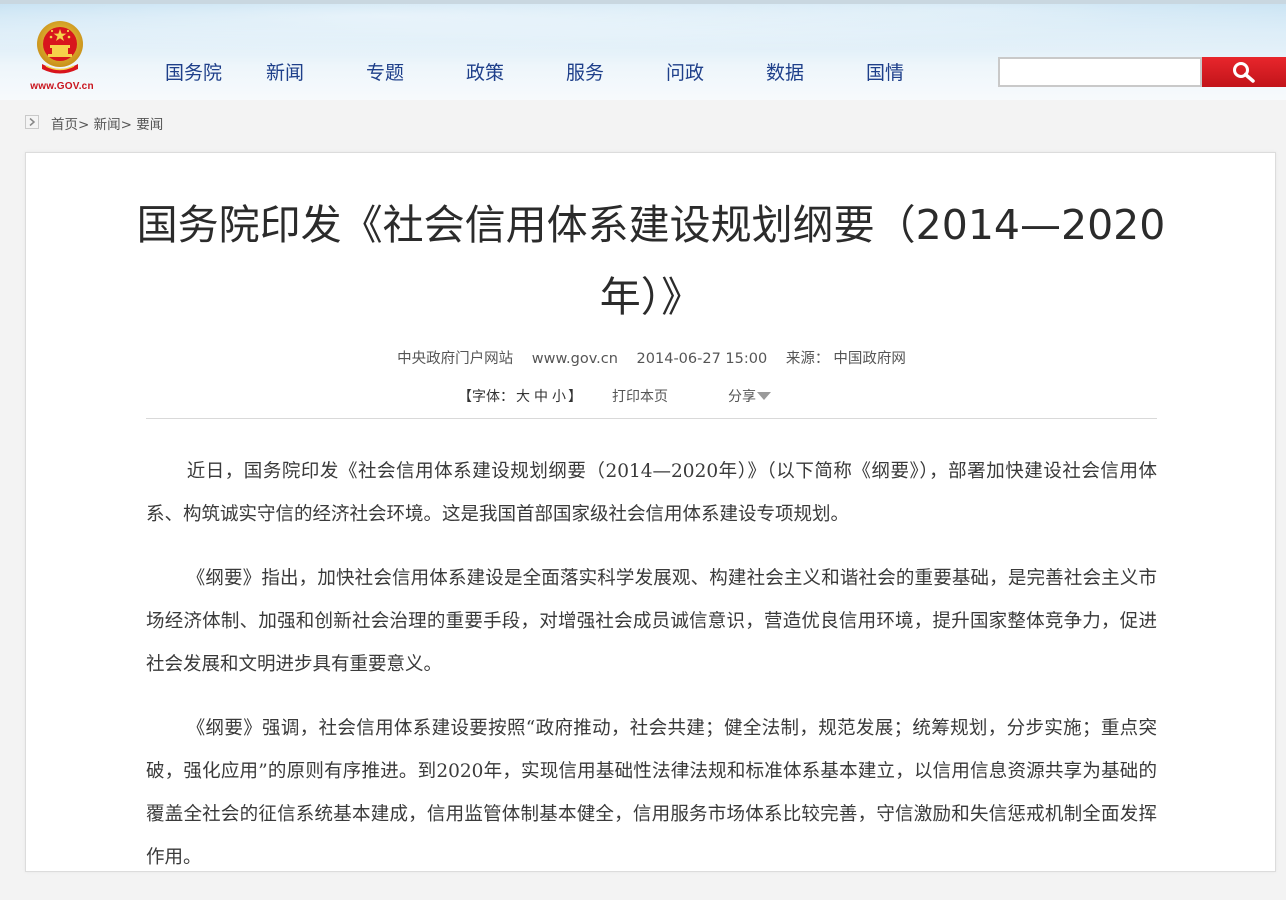 This screenshot has height=900, width=1286. I want to click on meta-source: 中国政府网, so click(869, 359).